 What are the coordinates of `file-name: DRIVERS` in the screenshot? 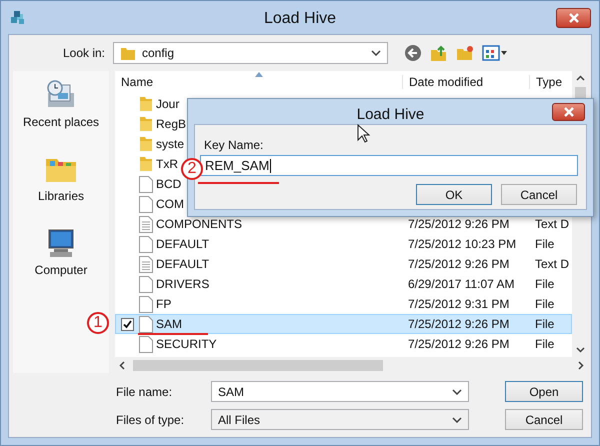 It's located at (183, 284).